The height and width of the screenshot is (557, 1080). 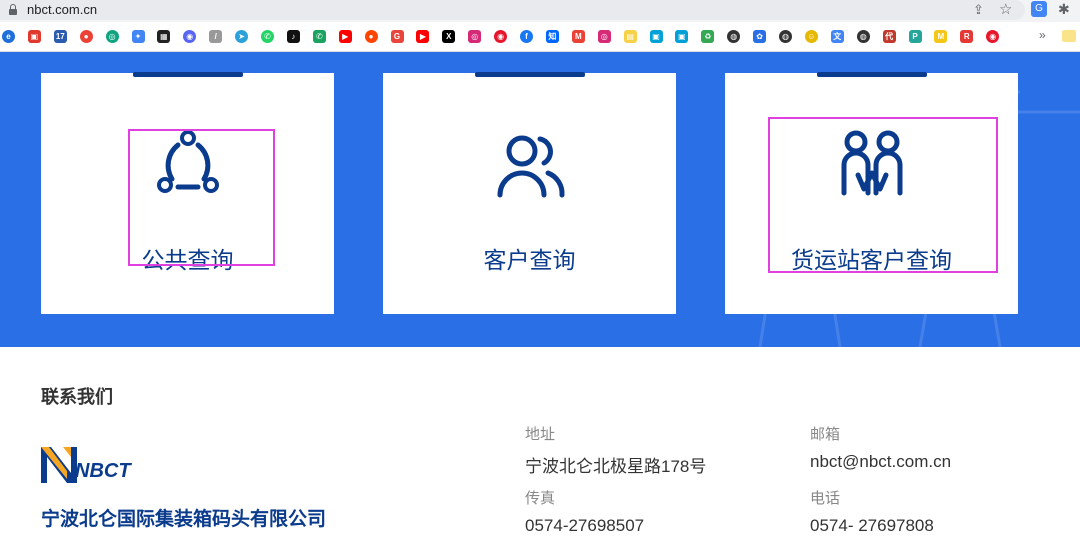 I want to click on gmail-icon: M, so click(x=578, y=36).